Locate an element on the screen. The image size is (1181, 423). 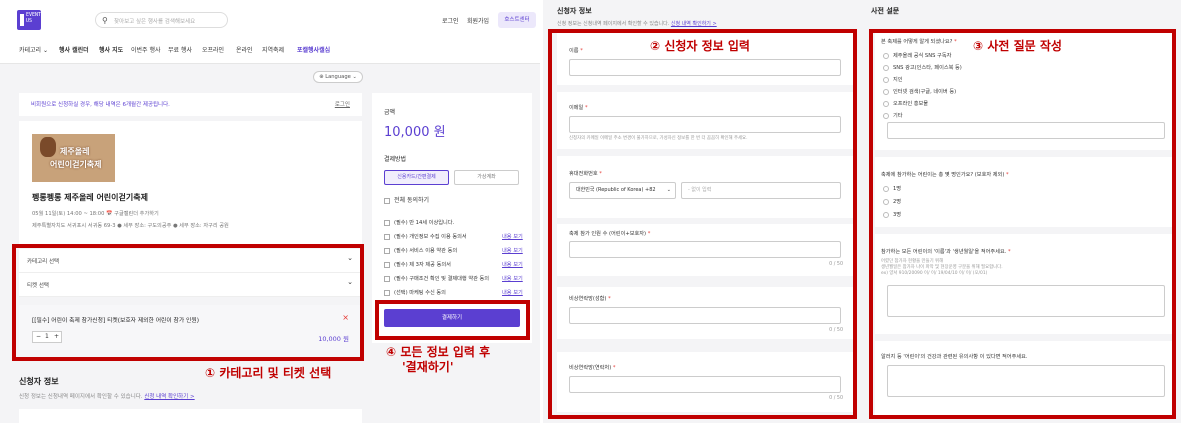
applicant-sub-text: 신청 정보는 신청내역 페이지에서 확인할 수 있습니다. is located at coordinates (81, 397).